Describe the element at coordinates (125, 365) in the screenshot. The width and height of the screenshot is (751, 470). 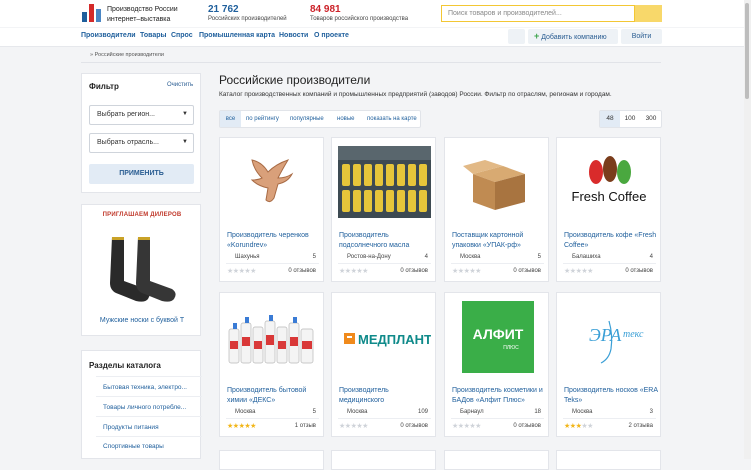
I see `sections-title: Разделы каталога` at that location.